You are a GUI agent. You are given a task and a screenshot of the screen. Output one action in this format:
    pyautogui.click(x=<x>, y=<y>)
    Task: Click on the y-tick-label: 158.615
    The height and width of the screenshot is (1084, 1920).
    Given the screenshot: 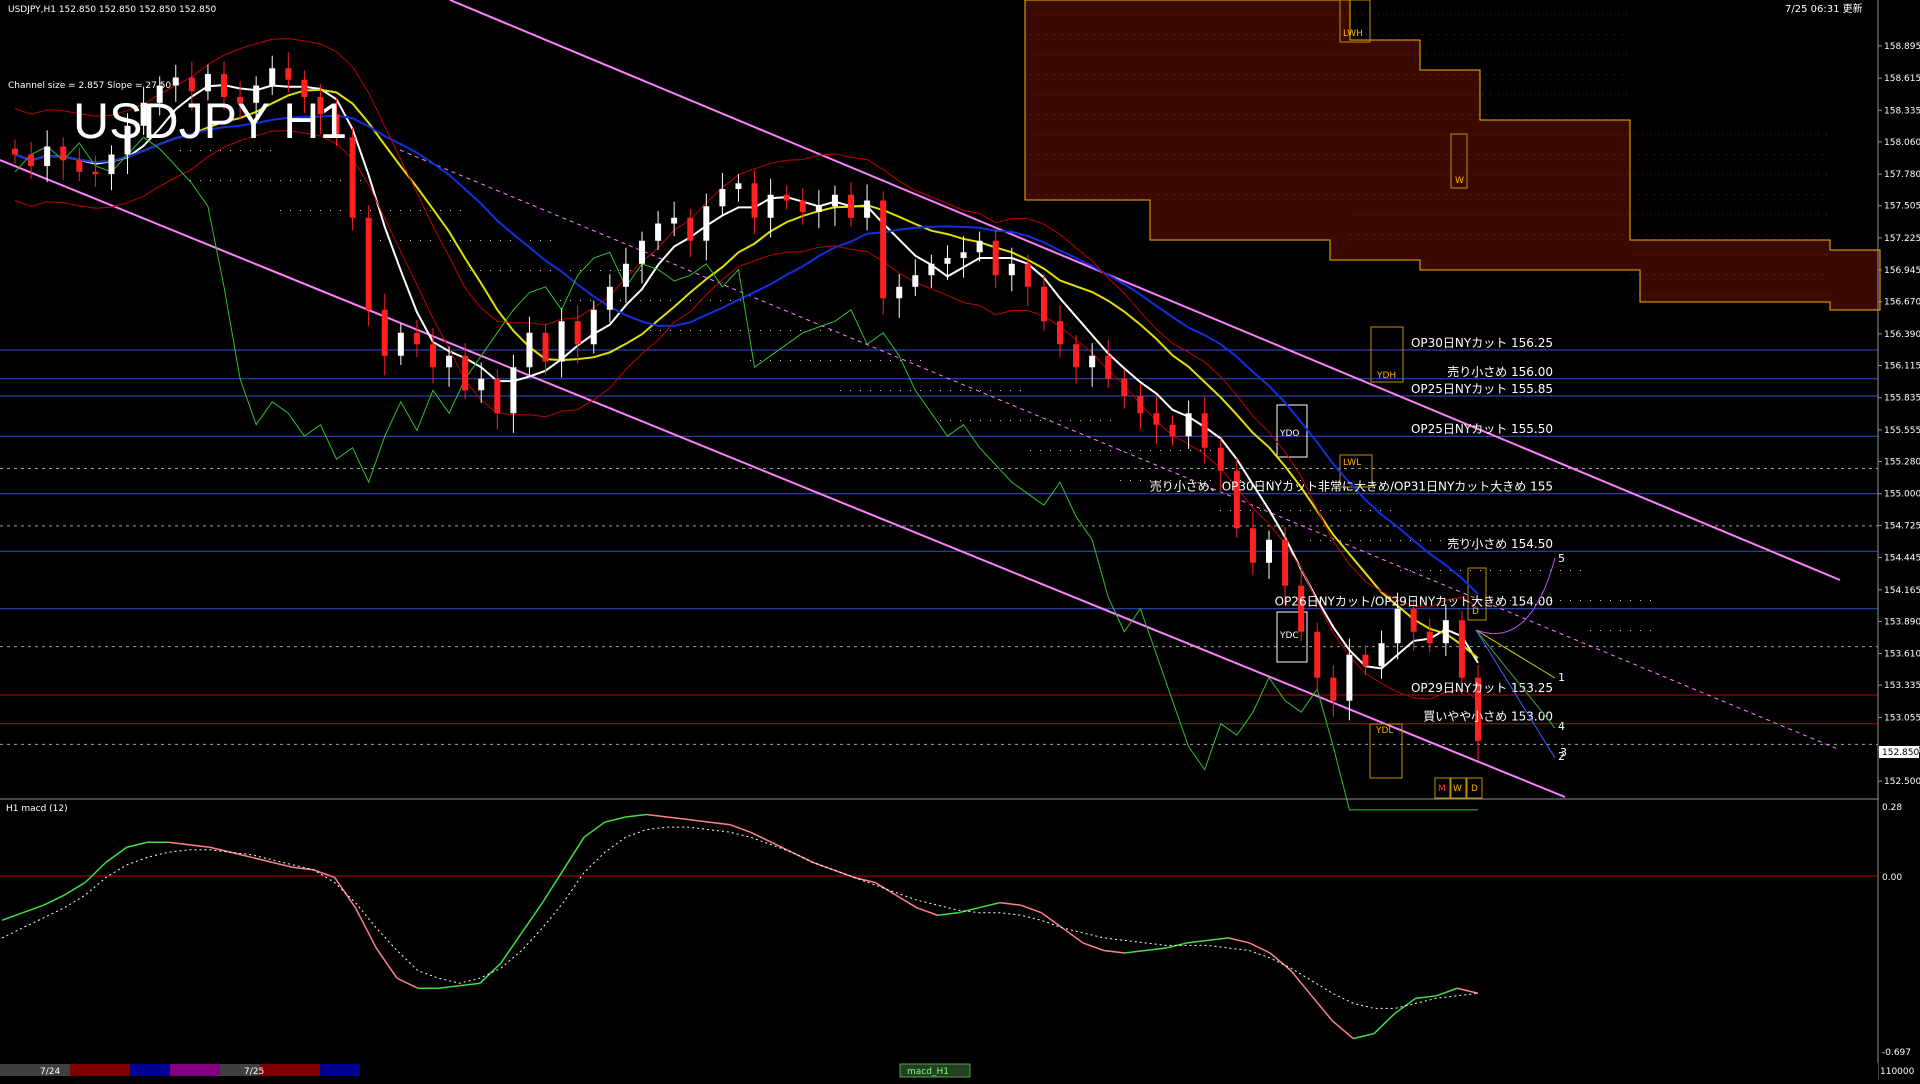 What is the action you would take?
    pyautogui.click(x=1902, y=79)
    